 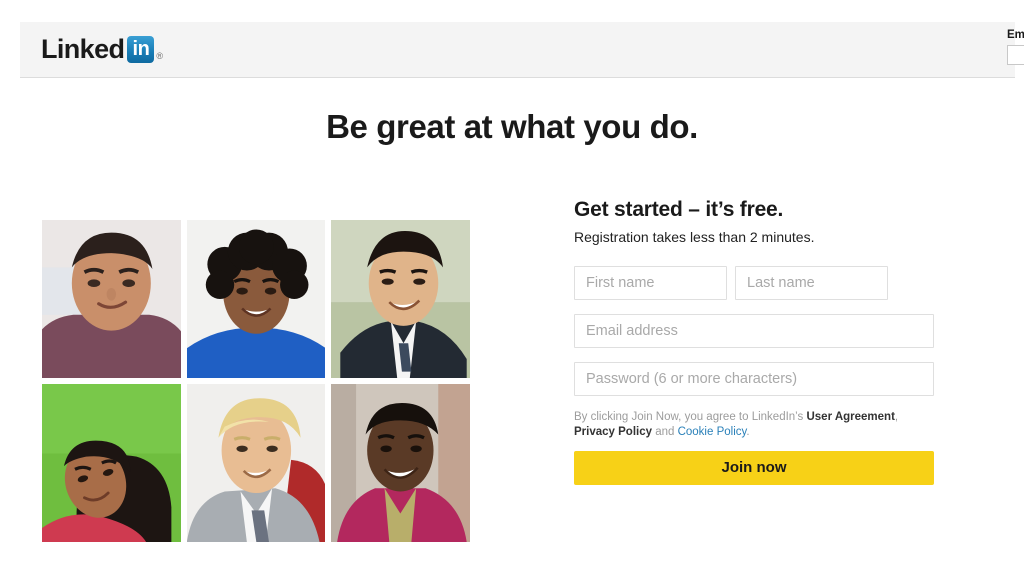 I want to click on last-name-input, so click(x=811, y=283).